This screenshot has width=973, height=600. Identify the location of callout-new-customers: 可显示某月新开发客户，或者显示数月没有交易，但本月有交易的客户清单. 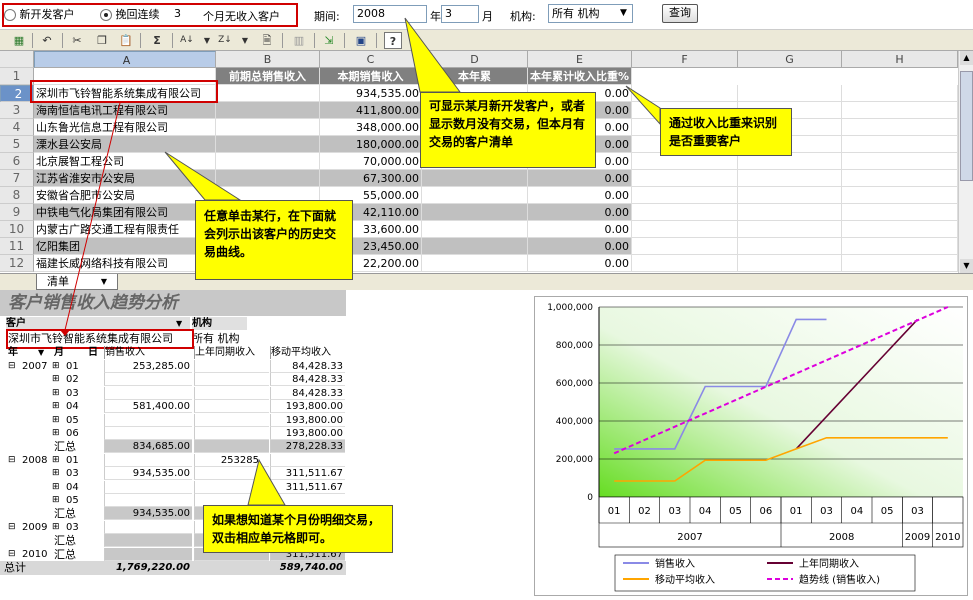
(508, 130).